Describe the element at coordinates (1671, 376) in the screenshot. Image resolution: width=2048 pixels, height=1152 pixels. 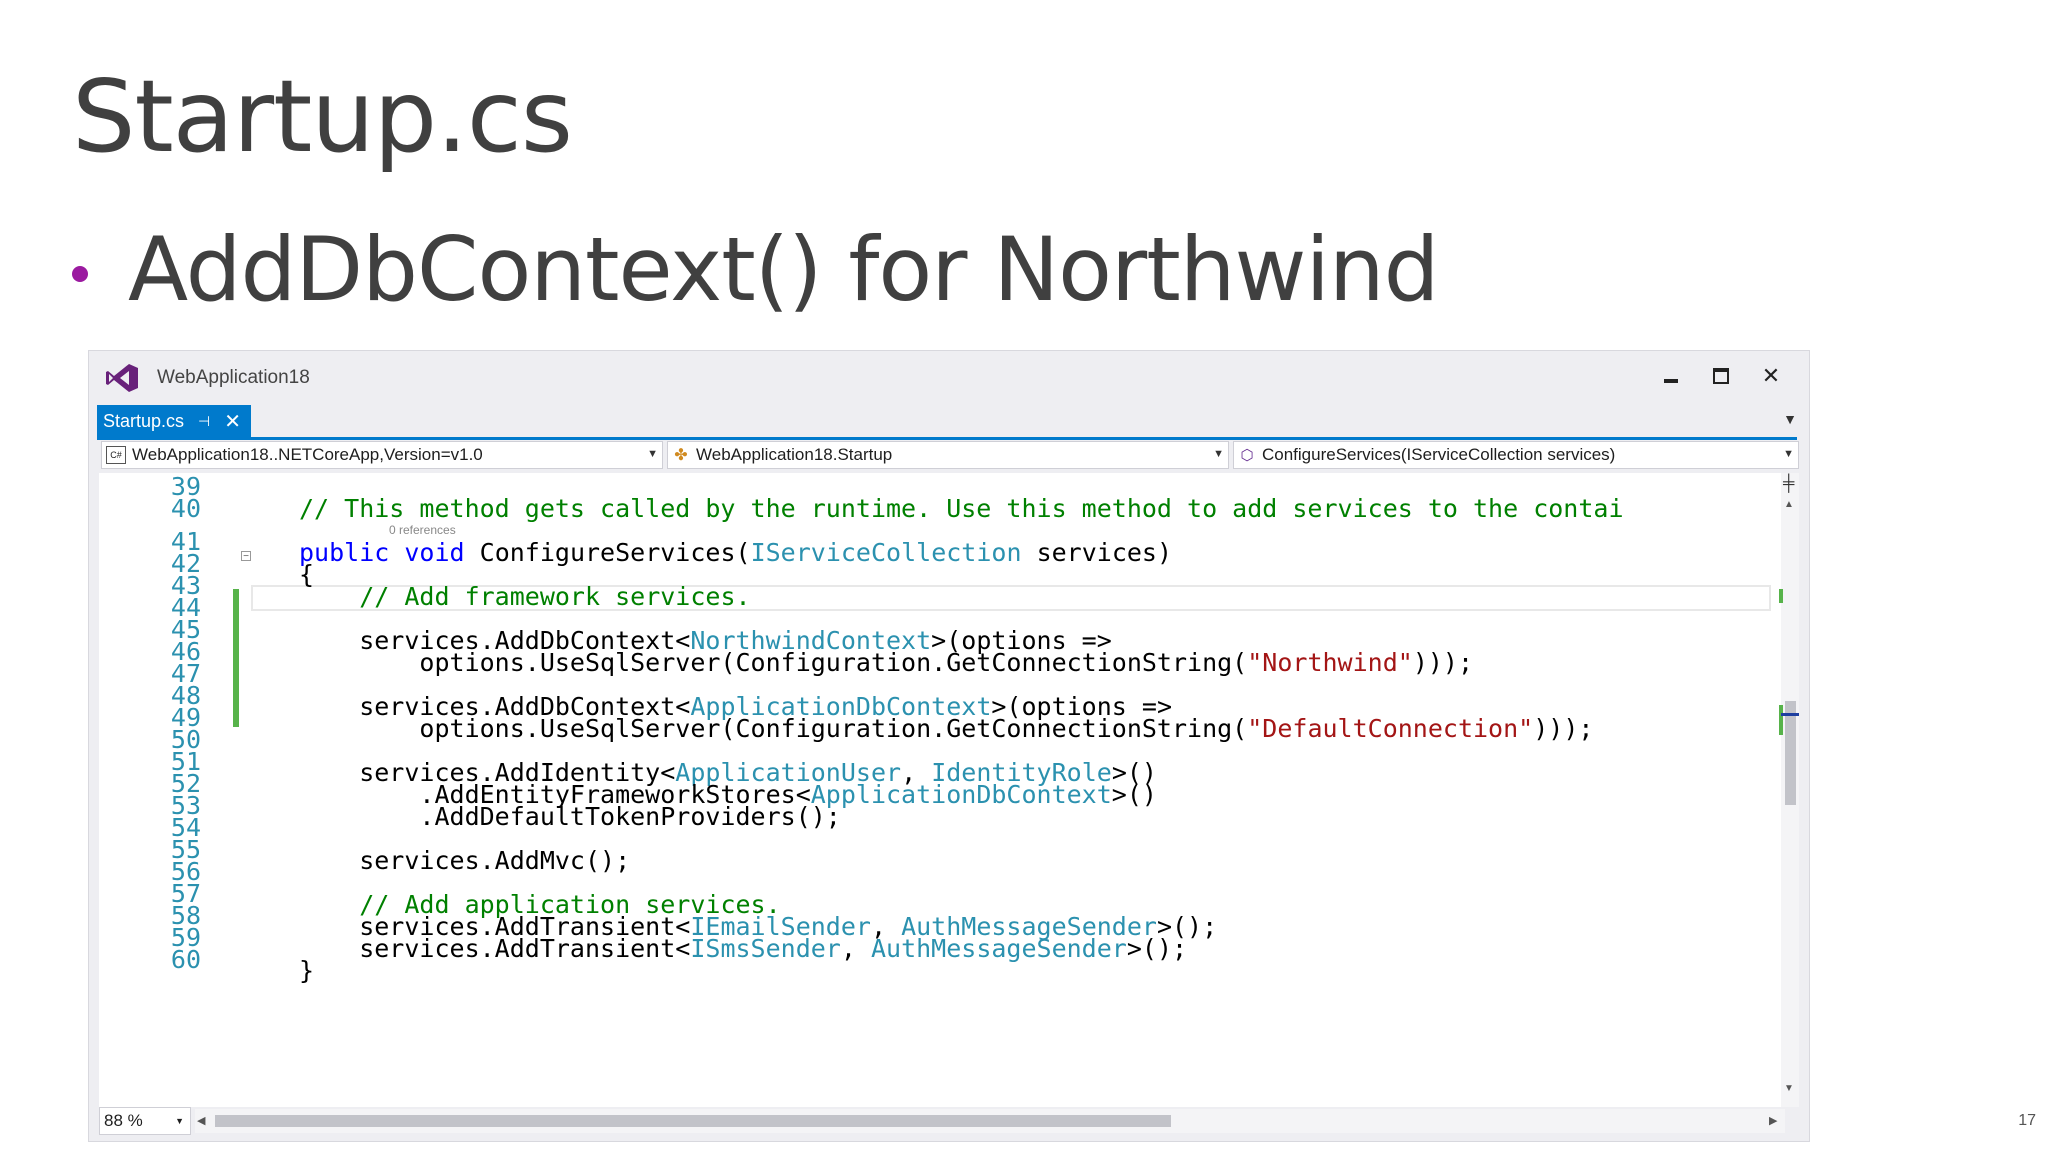
I see `minimize-button` at that location.